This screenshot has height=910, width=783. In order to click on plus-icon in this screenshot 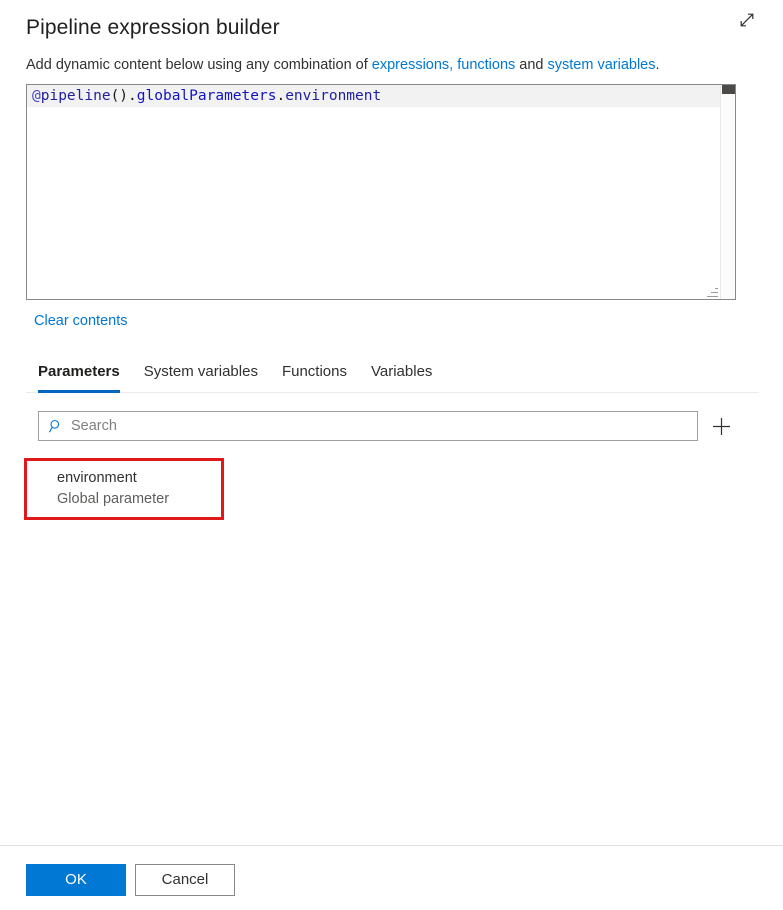, I will do `click(721, 426)`.